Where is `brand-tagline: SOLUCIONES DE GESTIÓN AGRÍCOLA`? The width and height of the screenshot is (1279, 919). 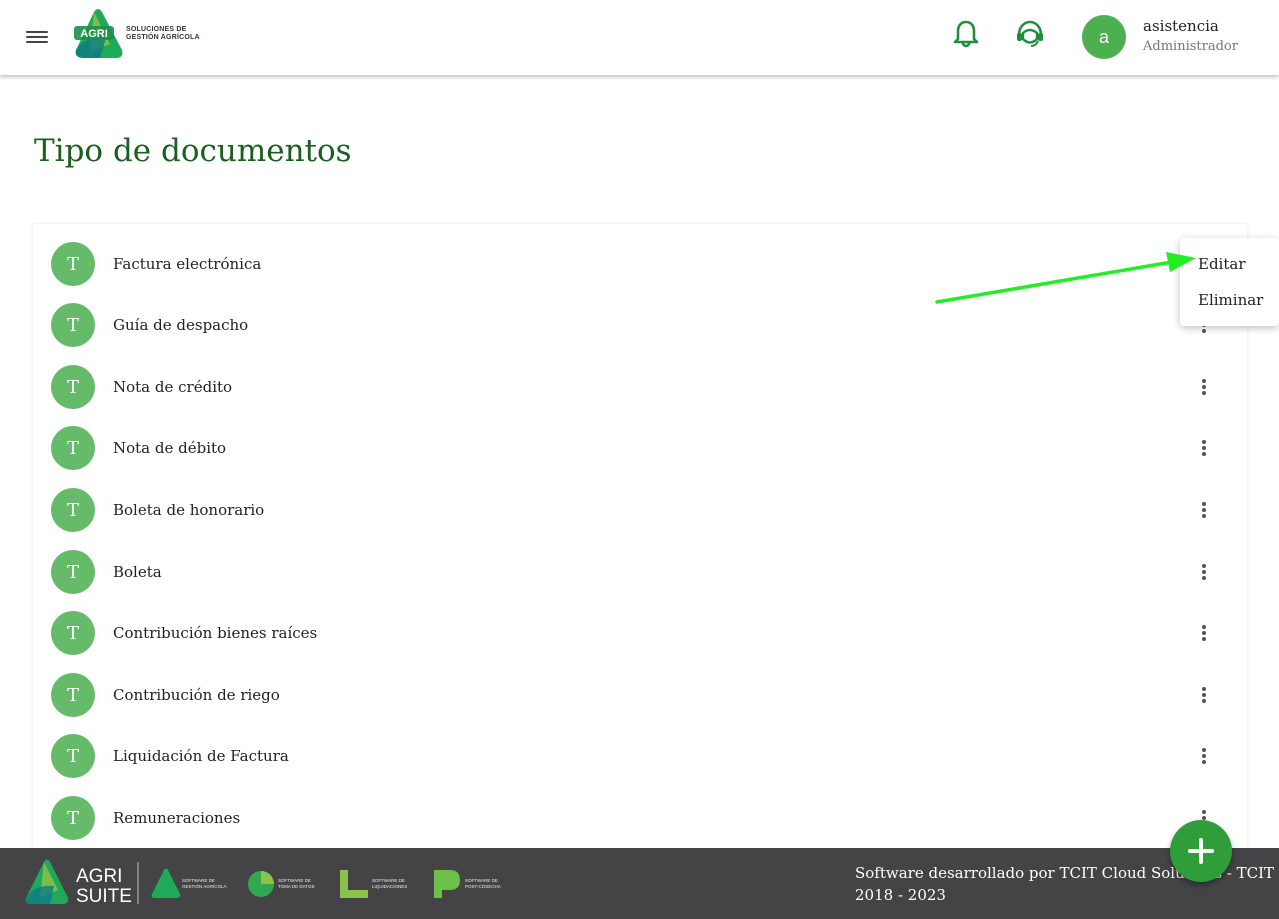 brand-tagline: SOLUCIONES DE GESTIÓN AGRÍCOLA is located at coordinates (163, 34).